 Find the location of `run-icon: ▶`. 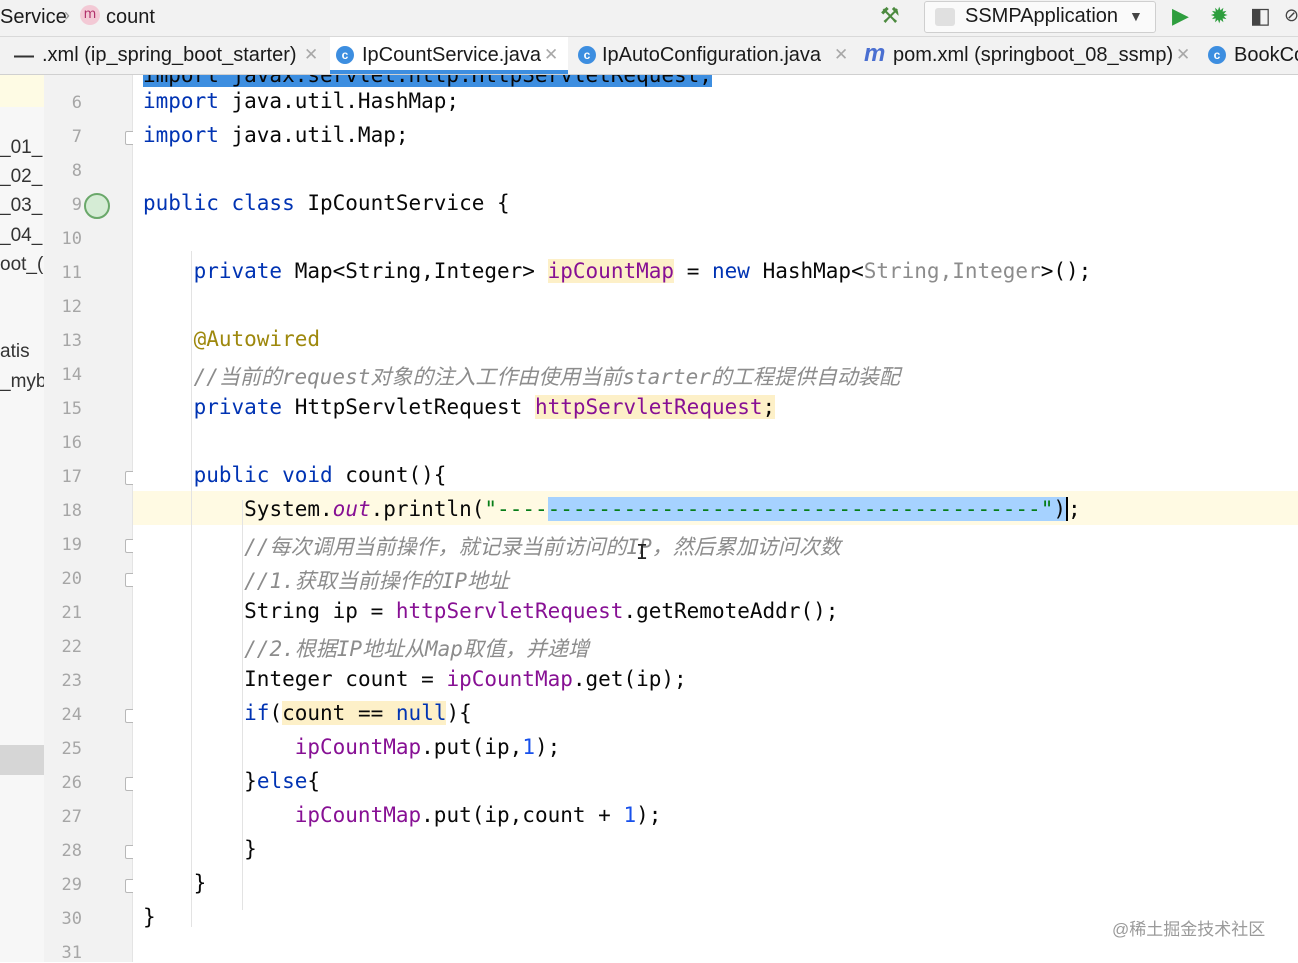

run-icon: ▶ is located at coordinates (1180, 16).